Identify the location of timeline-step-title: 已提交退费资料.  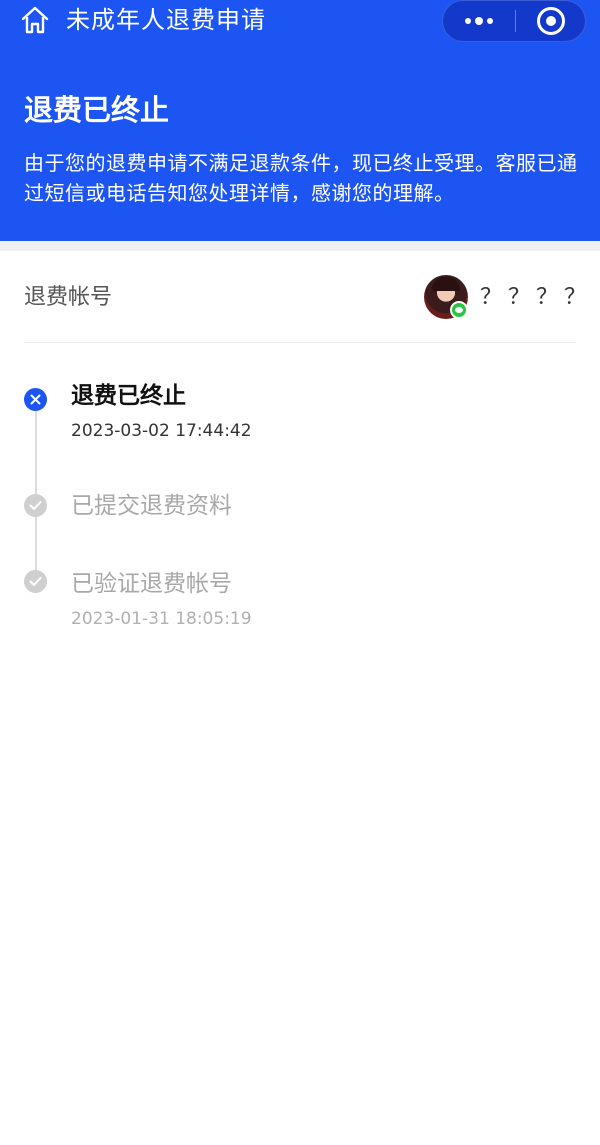
(151, 506).